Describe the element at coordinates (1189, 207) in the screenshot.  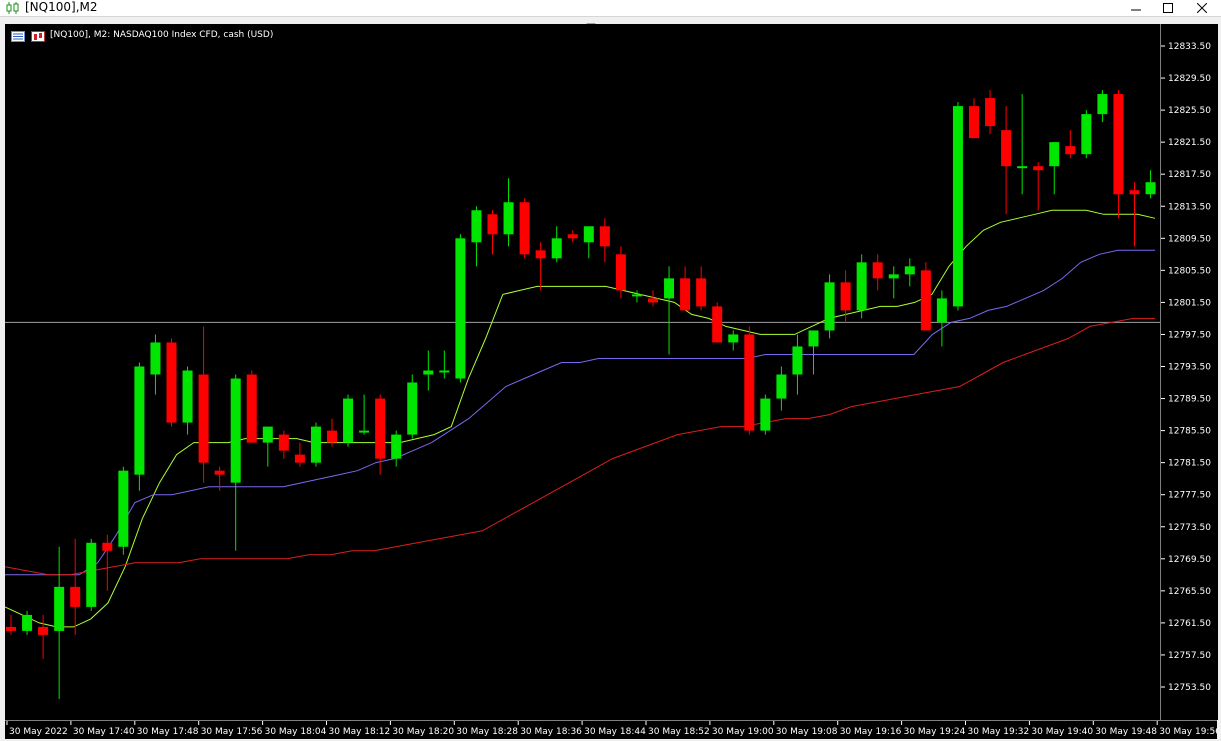
I see `price-tick-label: 12813.50` at that location.